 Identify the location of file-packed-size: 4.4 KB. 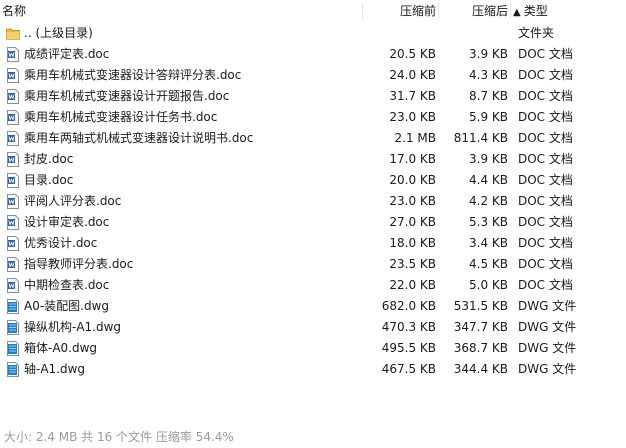
(488, 180).